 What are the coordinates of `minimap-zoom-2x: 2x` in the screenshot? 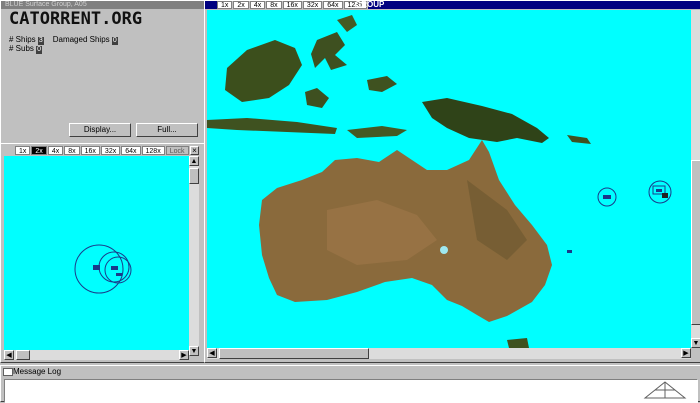 It's located at (39, 150).